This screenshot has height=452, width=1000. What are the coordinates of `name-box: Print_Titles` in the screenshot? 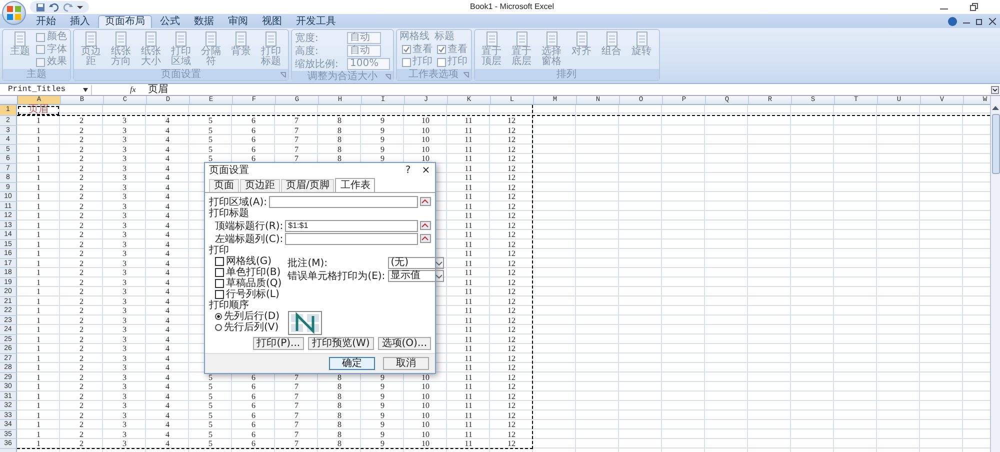 It's located at (46, 89).